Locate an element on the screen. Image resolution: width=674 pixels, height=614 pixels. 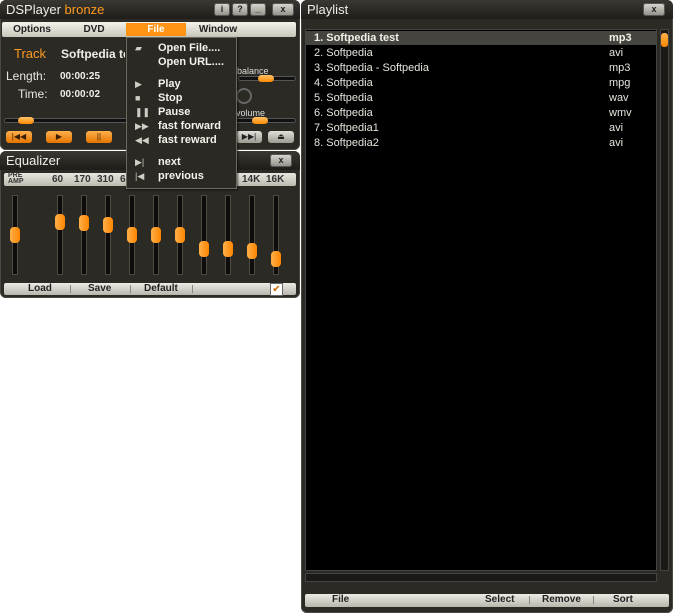
repeat-icon is located at coordinates (244, 96).